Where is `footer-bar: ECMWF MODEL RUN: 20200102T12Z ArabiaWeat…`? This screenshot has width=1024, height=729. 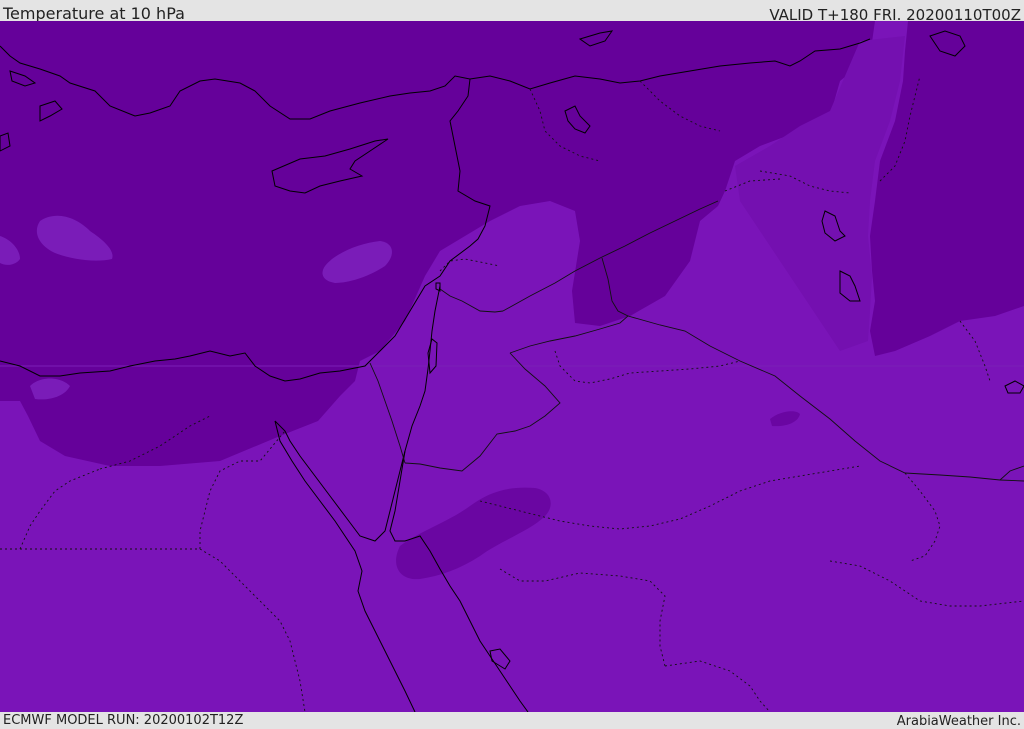
footer-bar: ECMWF MODEL RUN: 20200102T12Z ArabiaWeat… is located at coordinates (512, 720).